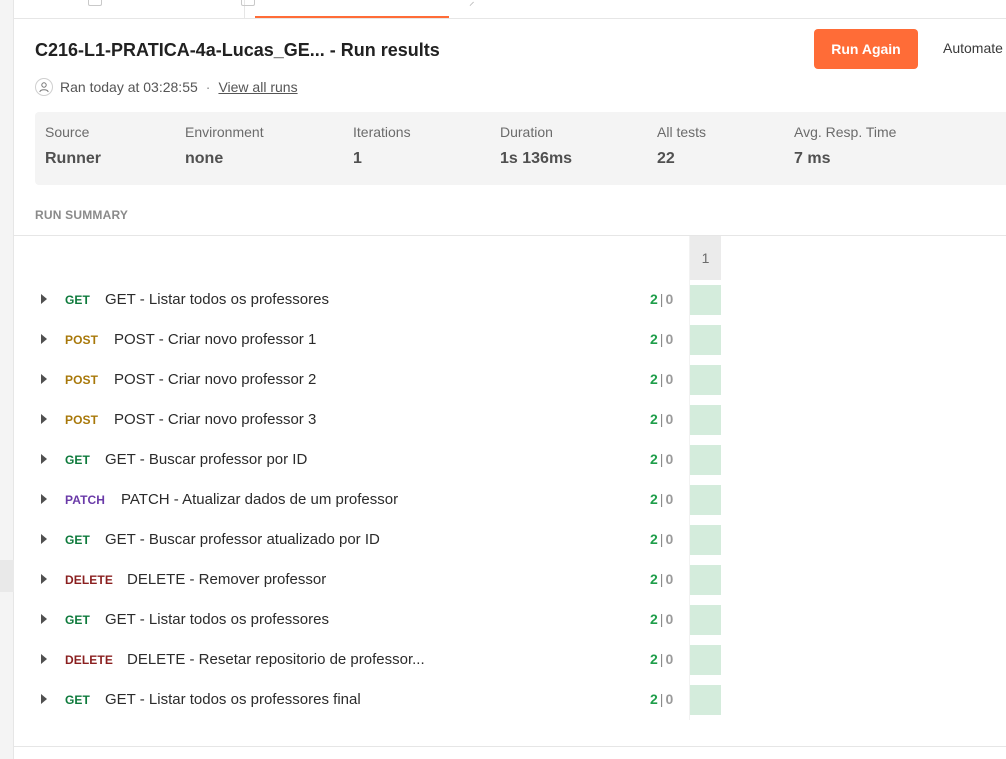 This screenshot has width=1006, height=759. Describe the element at coordinates (705, 258) in the screenshot. I see `iteration-header: 1` at that location.